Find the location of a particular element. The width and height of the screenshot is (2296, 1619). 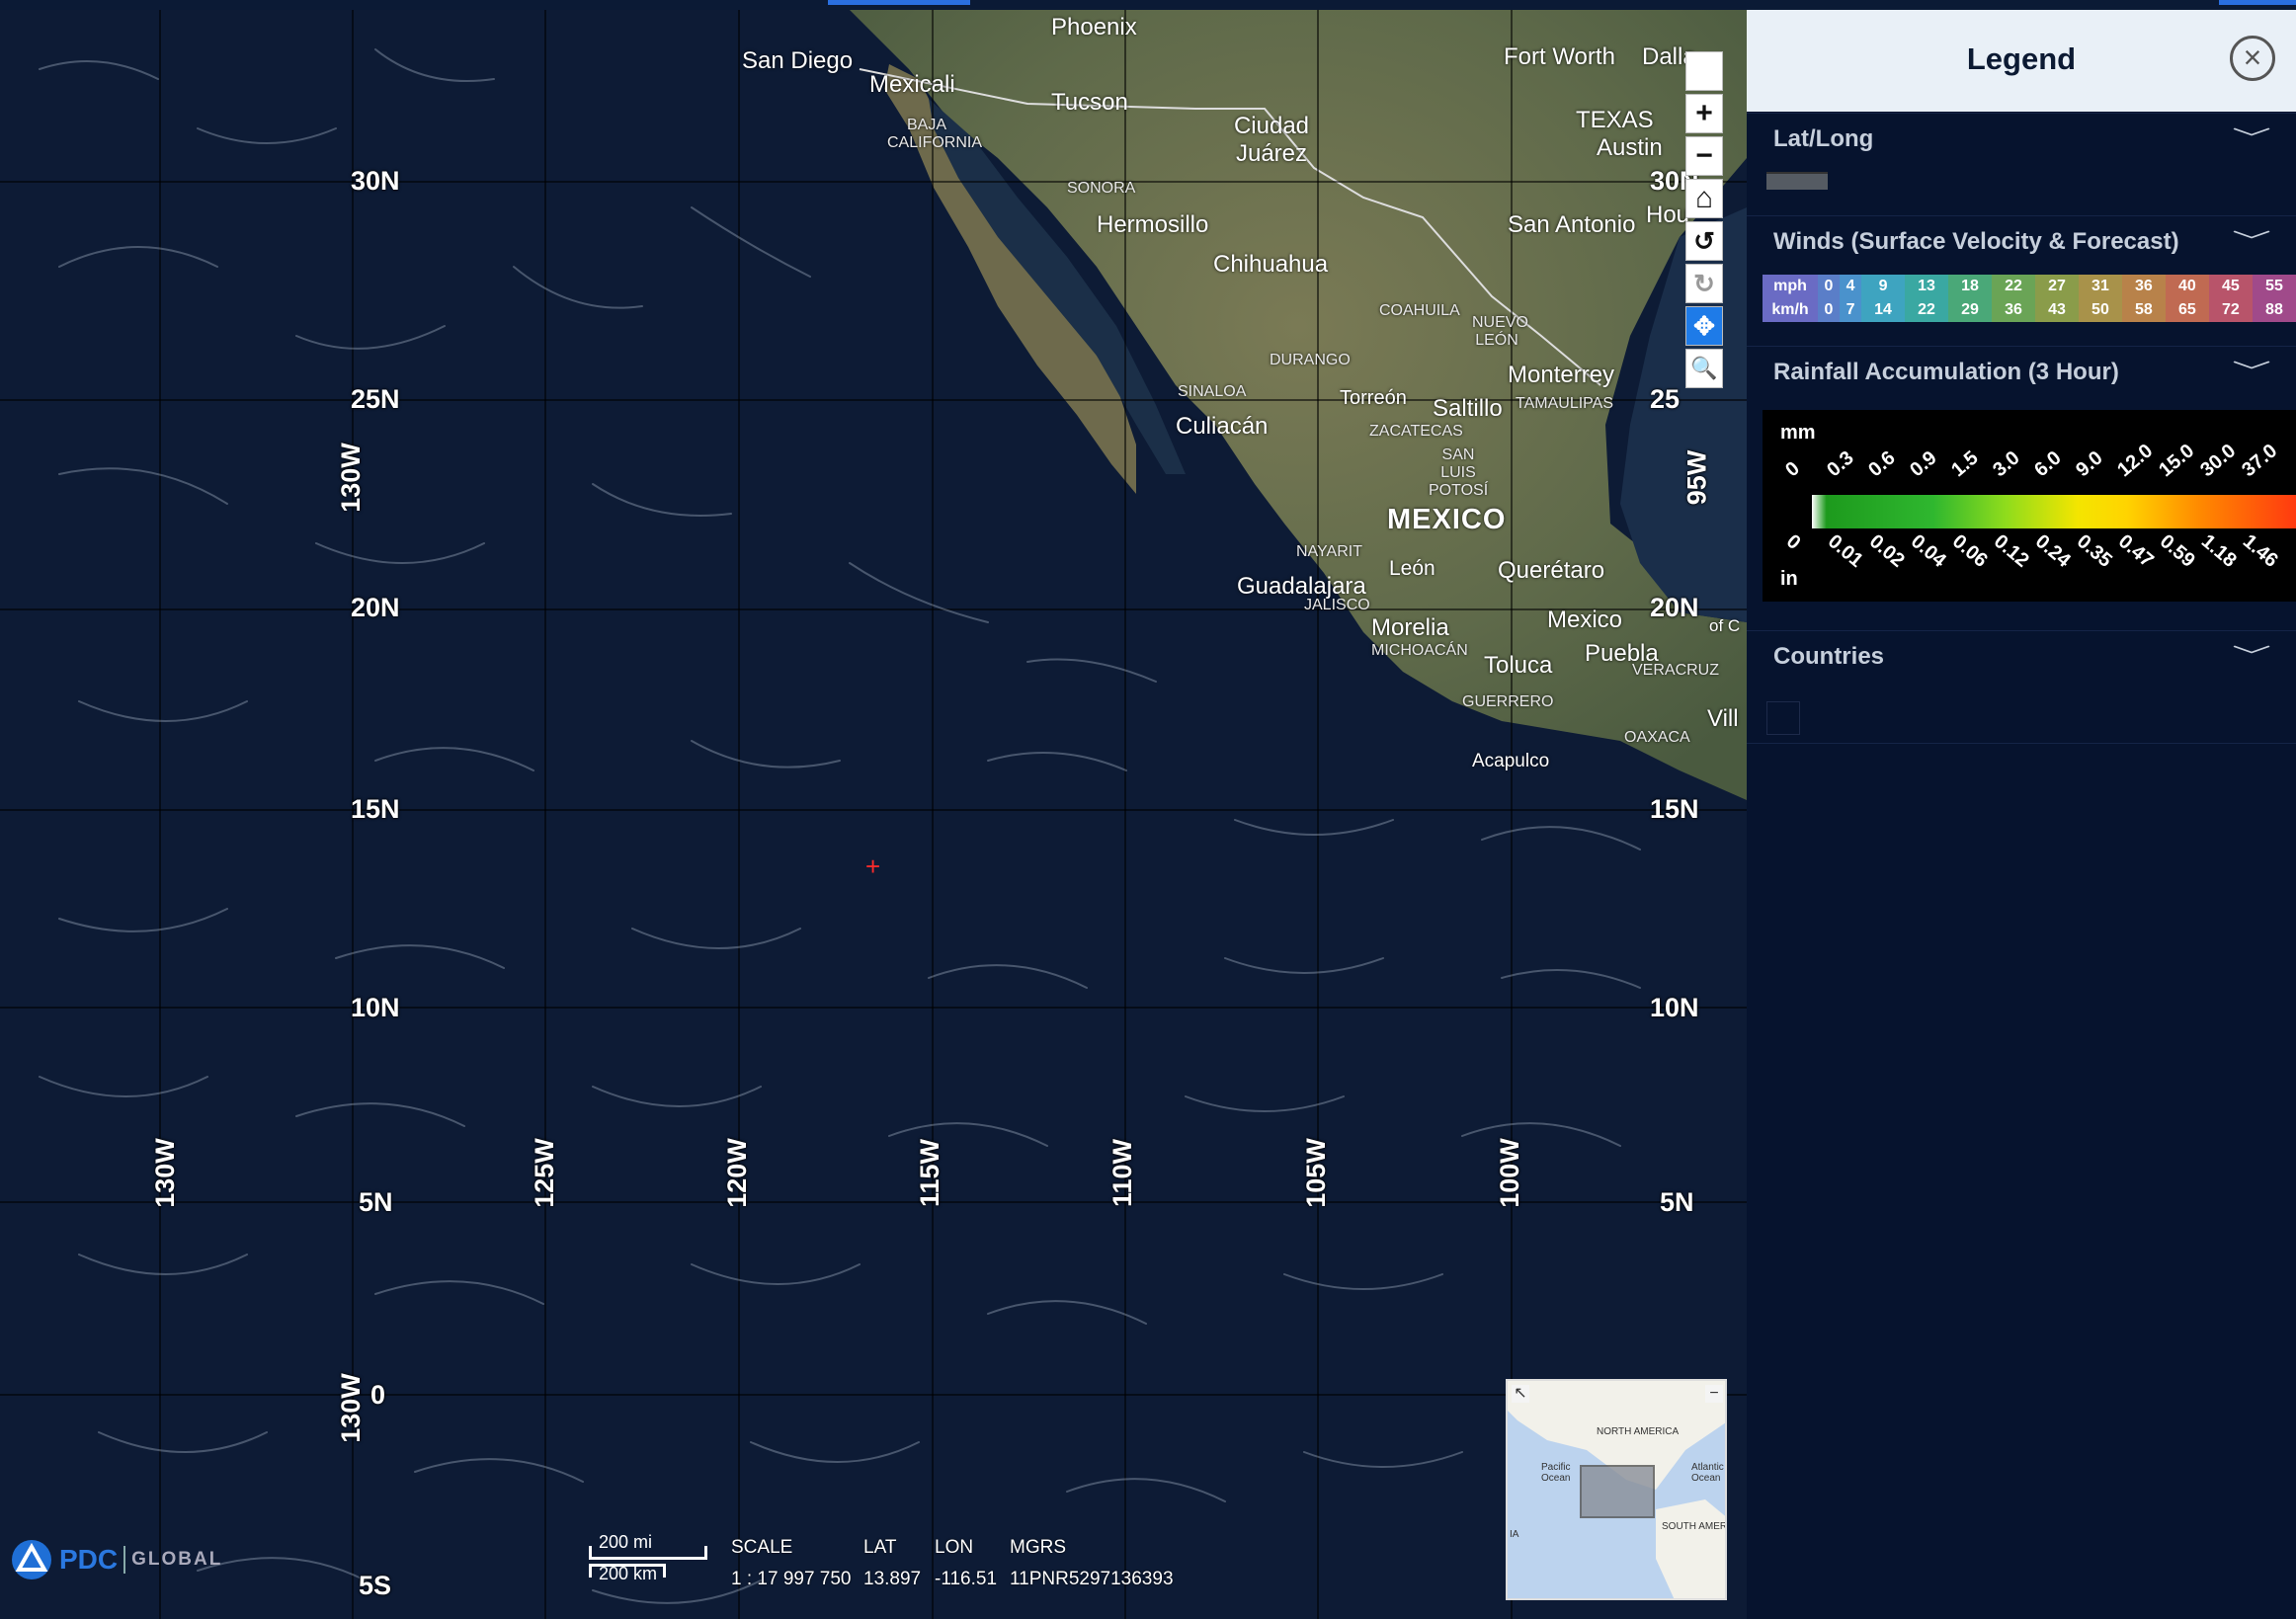

close-icon: × is located at coordinates (2252, 58).